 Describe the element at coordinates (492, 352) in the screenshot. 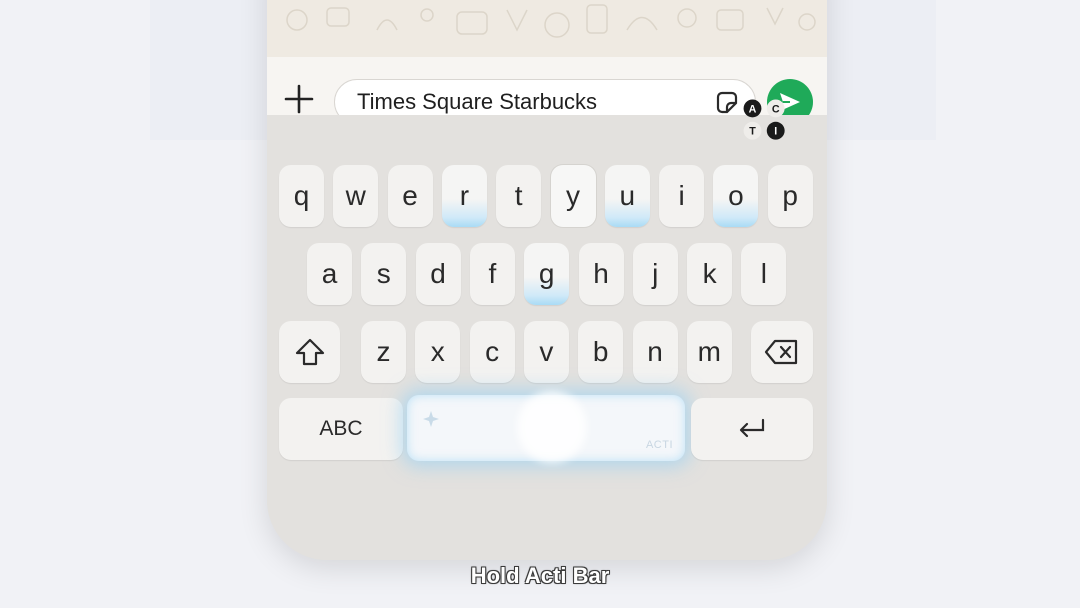

I see `key-c: c` at that location.